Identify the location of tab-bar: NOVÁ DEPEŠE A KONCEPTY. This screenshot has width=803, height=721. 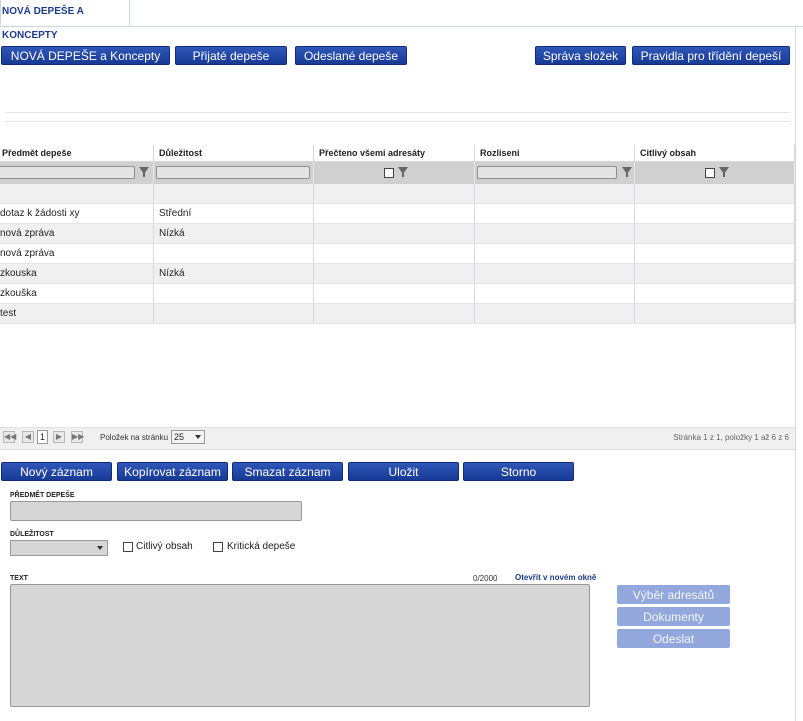
(401, 20).